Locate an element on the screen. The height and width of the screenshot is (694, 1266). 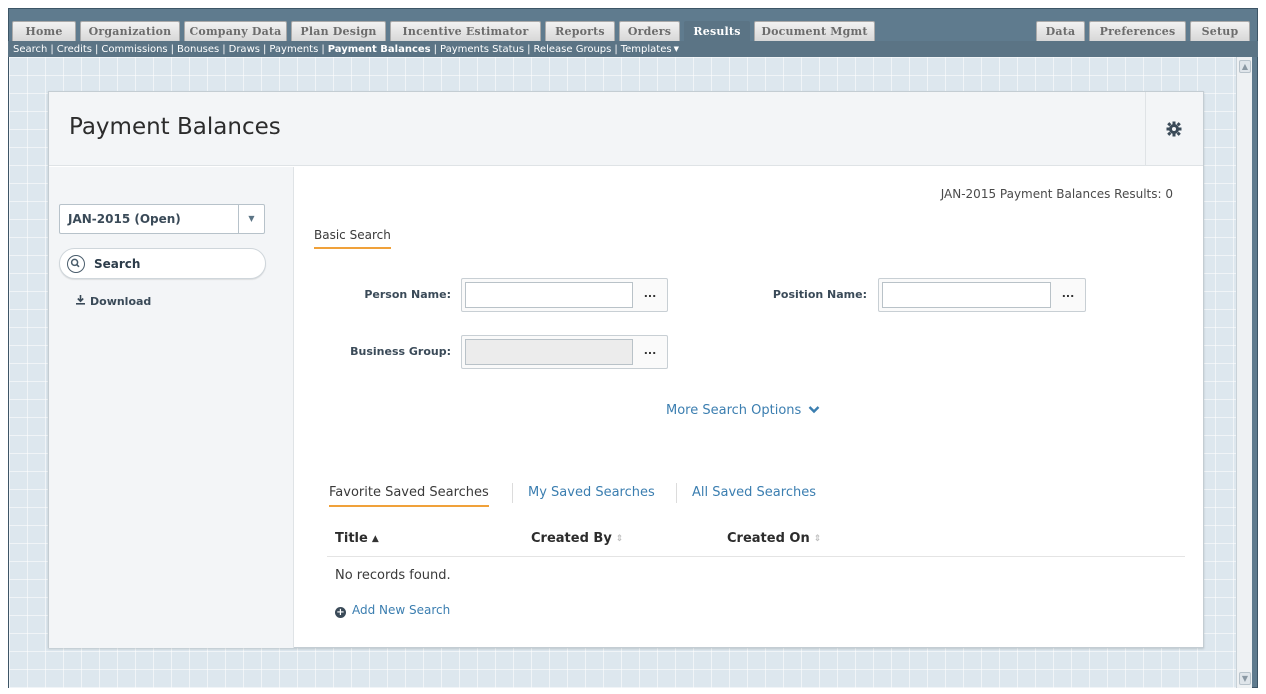
business-group-input is located at coordinates (549, 352).